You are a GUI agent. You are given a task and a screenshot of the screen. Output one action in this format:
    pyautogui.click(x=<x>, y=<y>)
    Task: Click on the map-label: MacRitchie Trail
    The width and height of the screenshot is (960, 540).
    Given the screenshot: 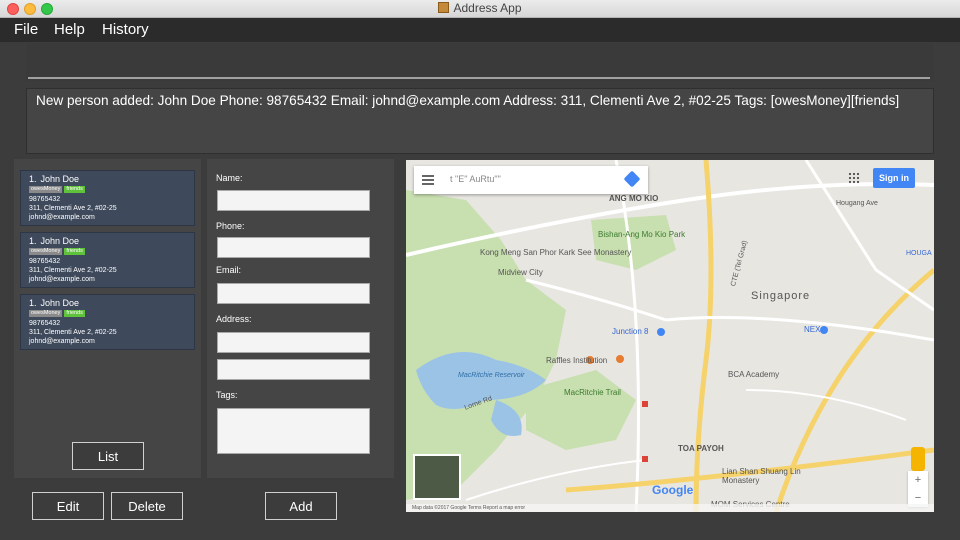 What is the action you would take?
    pyautogui.click(x=592, y=392)
    